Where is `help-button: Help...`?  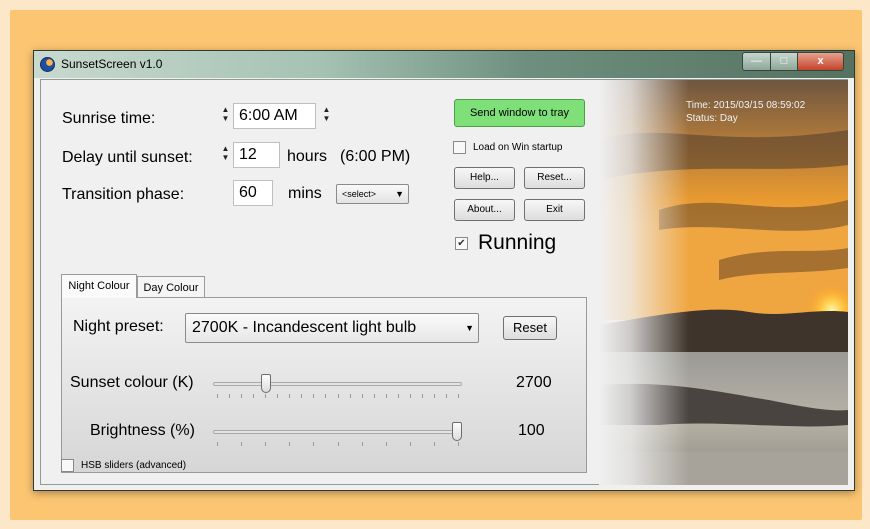 help-button: Help... is located at coordinates (484, 178).